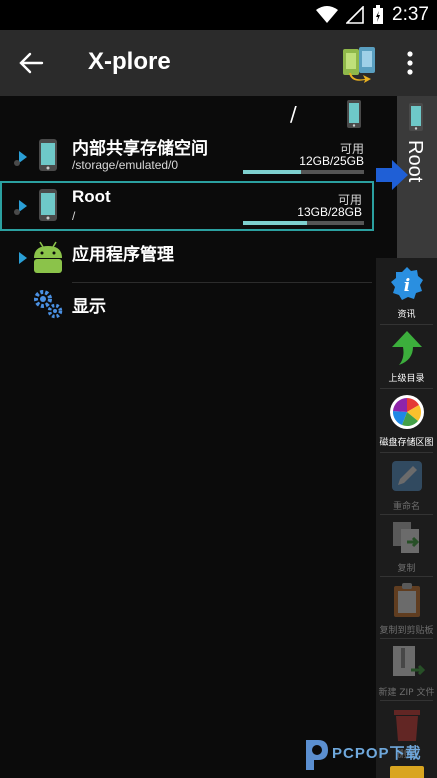  Describe the element at coordinates (407, 476) in the screenshot. I see `rename-icon` at that location.